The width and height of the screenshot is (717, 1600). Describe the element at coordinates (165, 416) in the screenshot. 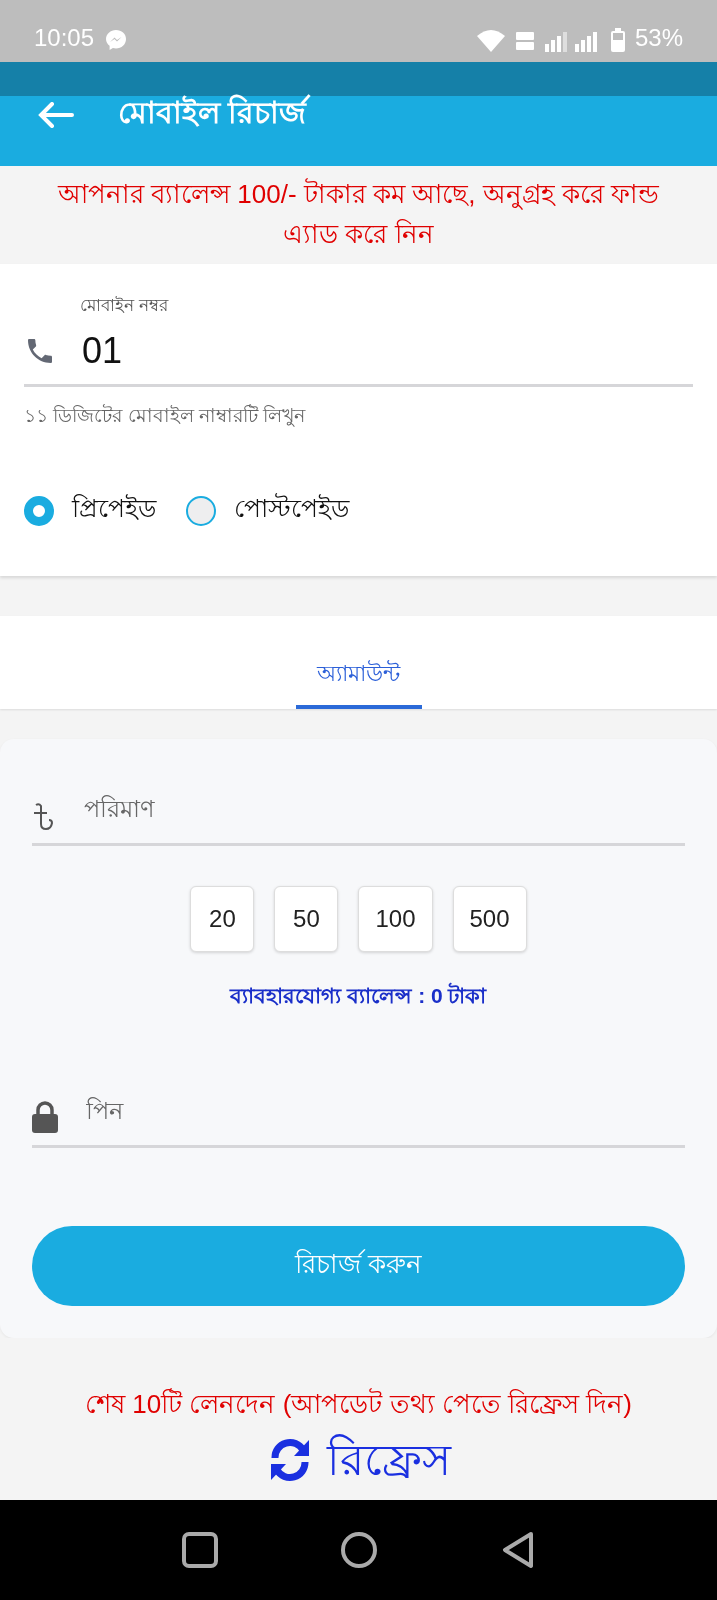

I see `helper-text: ১১ ডিজিটের মোবাইল নাম্বারটি লিখুন` at that location.